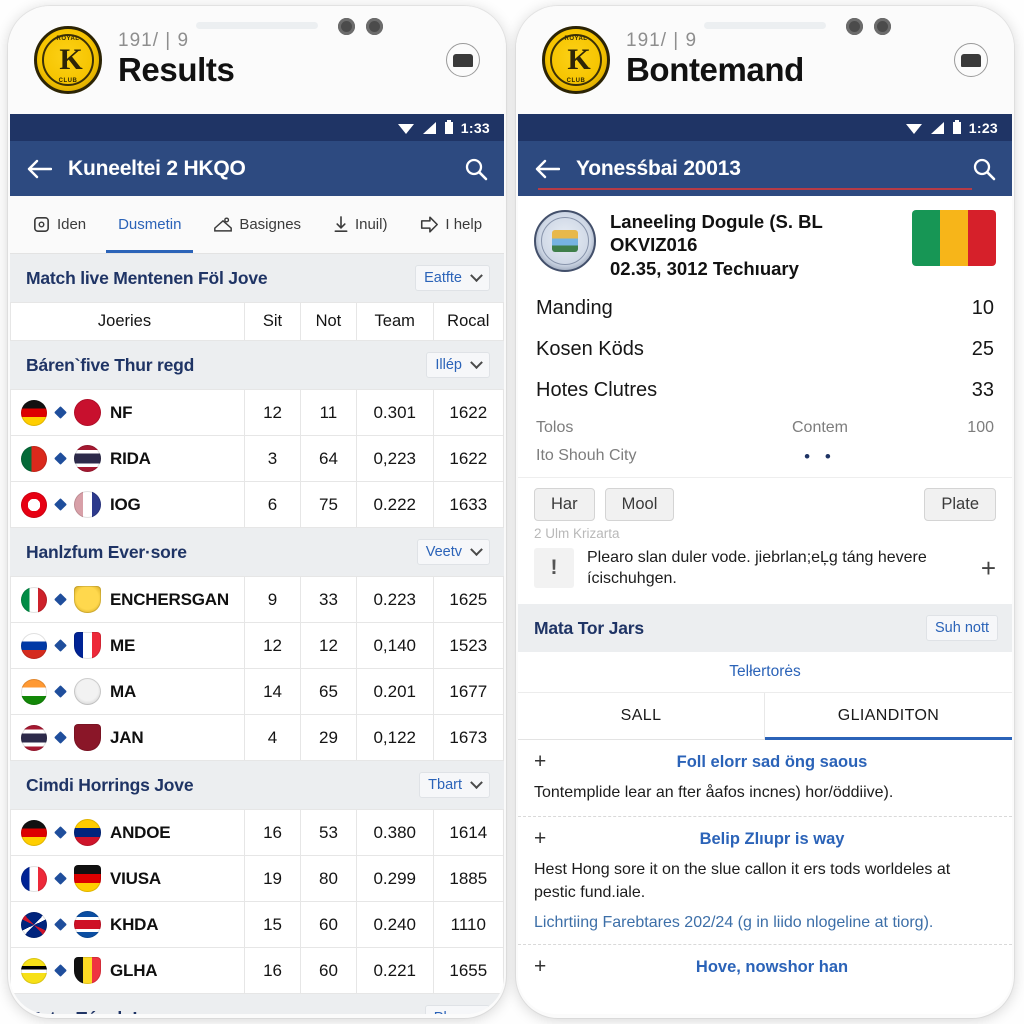 The height and width of the screenshot is (1024, 1024). Describe the element at coordinates (458, 365) in the screenshot. I see `section-dropdown: Illép` at that location.